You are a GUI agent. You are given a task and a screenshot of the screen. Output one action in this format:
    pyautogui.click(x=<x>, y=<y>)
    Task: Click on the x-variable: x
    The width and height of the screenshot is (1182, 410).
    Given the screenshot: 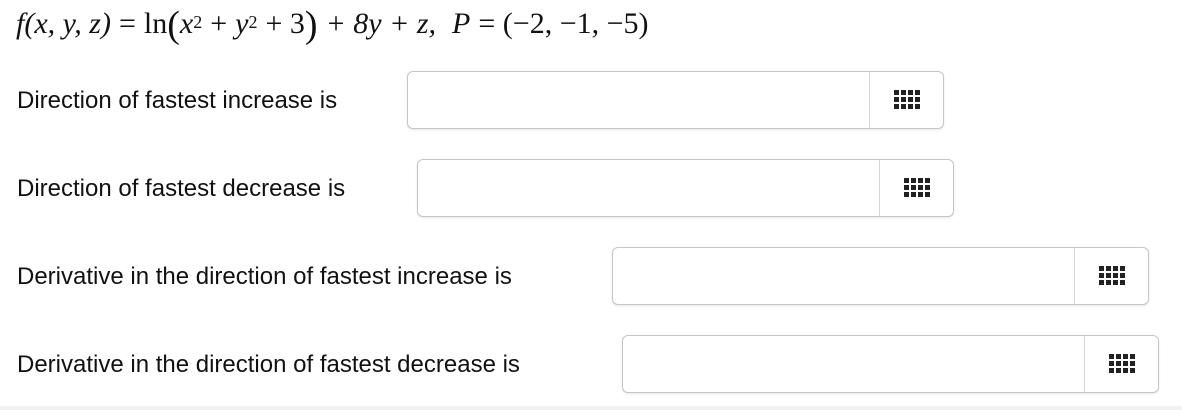 What is the action you would take?
    pyautogui.click(x=186, y=23)
    